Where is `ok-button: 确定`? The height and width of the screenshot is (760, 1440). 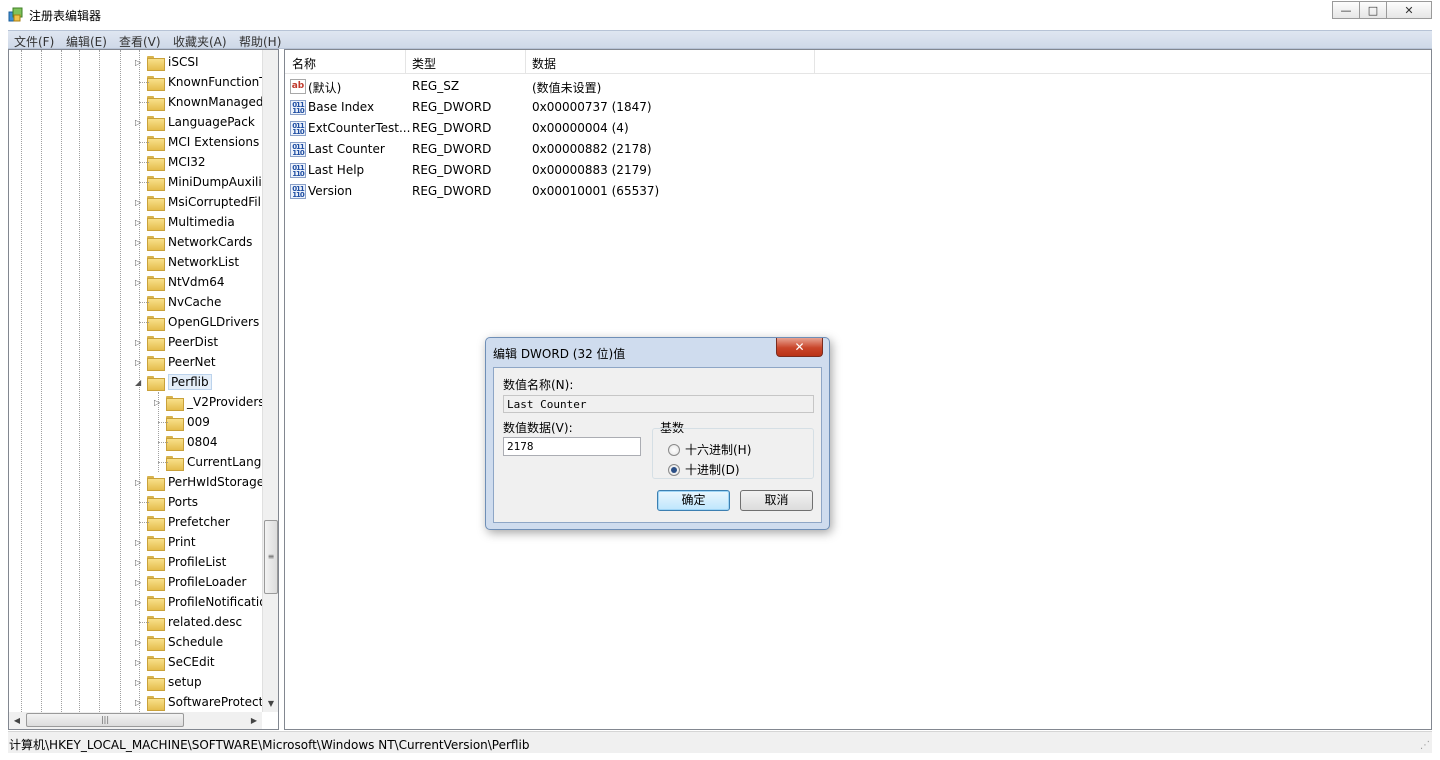
ok-button: 确定 is located at coordinates (693, 500).